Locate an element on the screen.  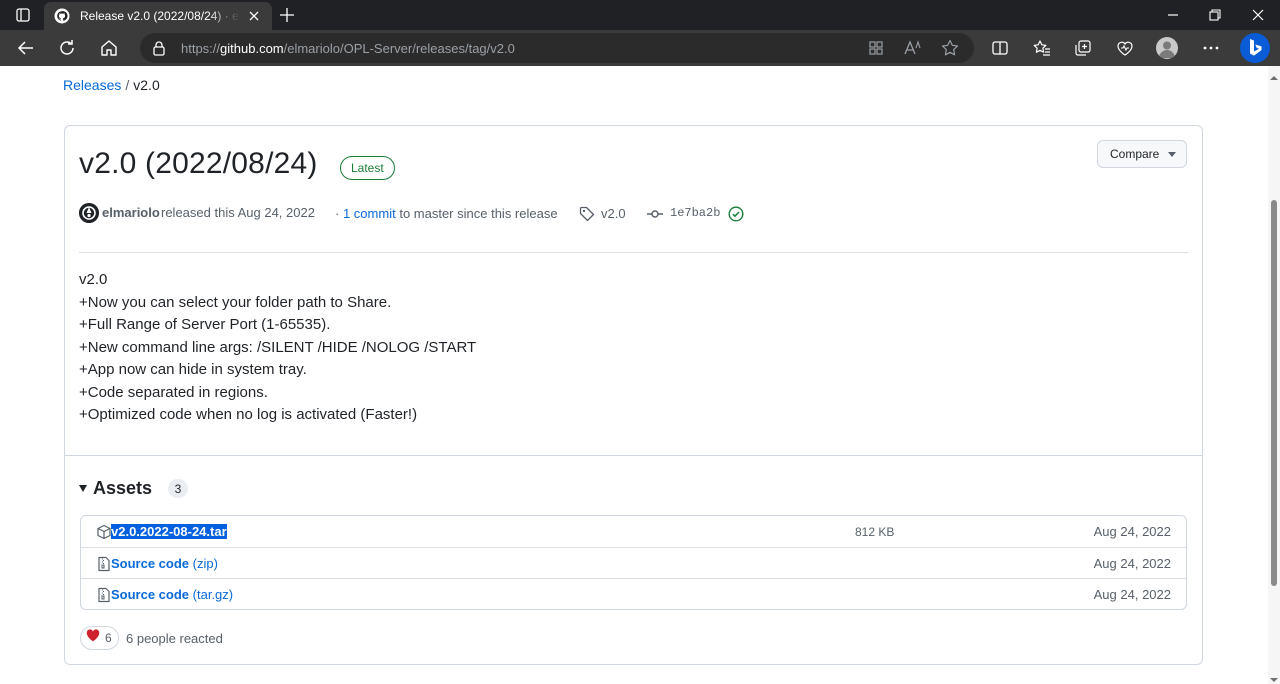
read-aloud-icon is located at coordinates (913, 48).